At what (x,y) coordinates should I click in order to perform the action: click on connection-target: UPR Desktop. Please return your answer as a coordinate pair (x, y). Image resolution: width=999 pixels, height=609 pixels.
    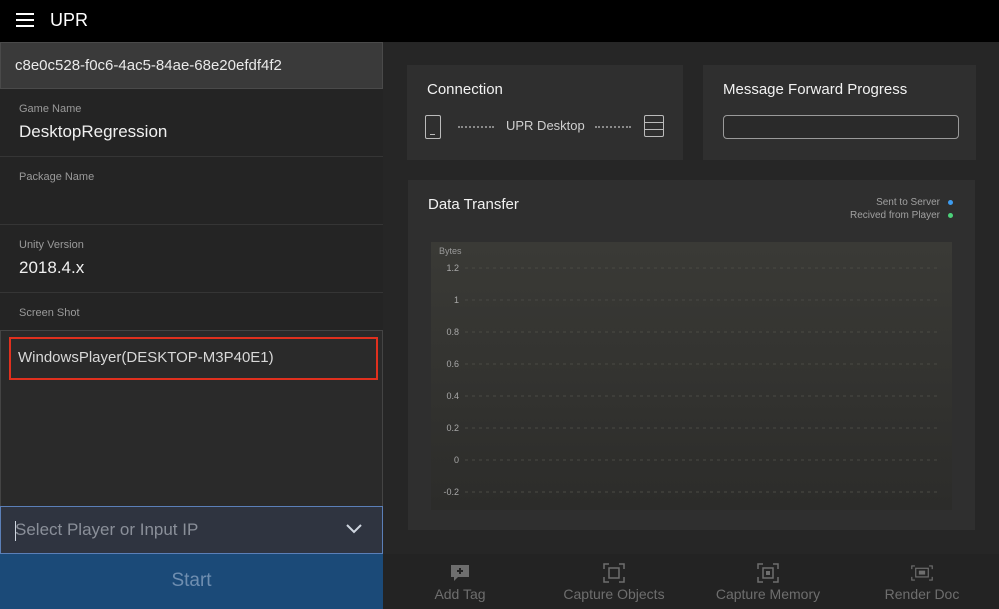
    Looking at the image, I should click on (545, 125).